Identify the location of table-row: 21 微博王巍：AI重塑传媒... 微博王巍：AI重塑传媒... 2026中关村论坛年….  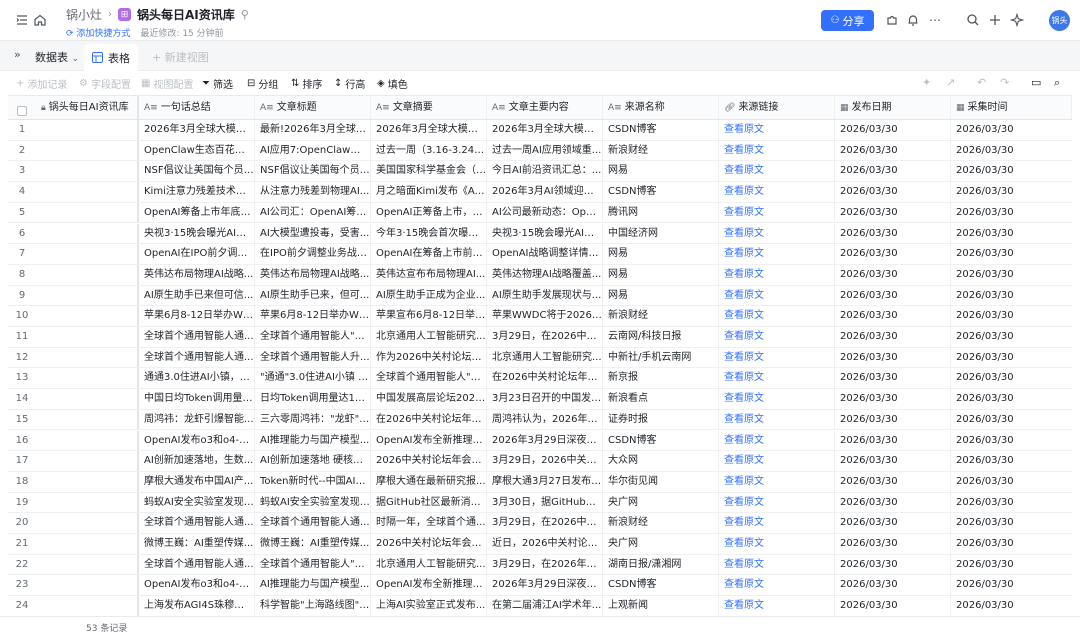
(540, 544).